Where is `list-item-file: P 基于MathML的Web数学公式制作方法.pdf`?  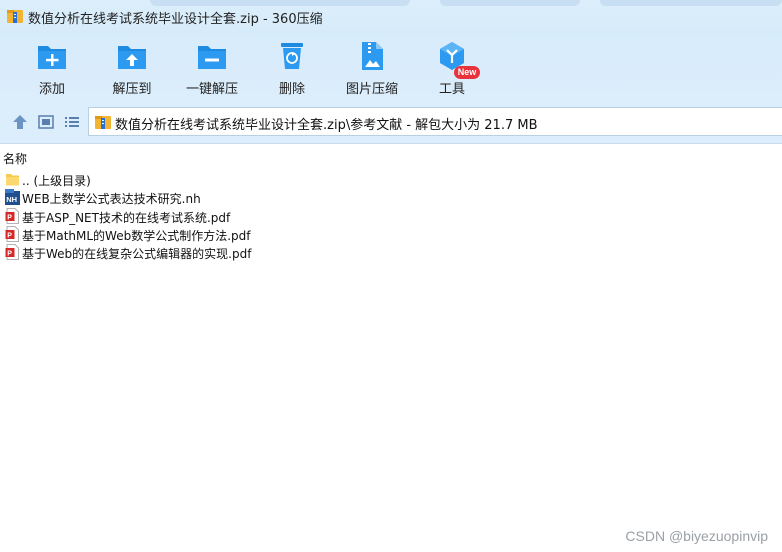 list-item-file: P 基于MathML的Web数学公式制作方法.pdf is located at coordinates (200, 234).